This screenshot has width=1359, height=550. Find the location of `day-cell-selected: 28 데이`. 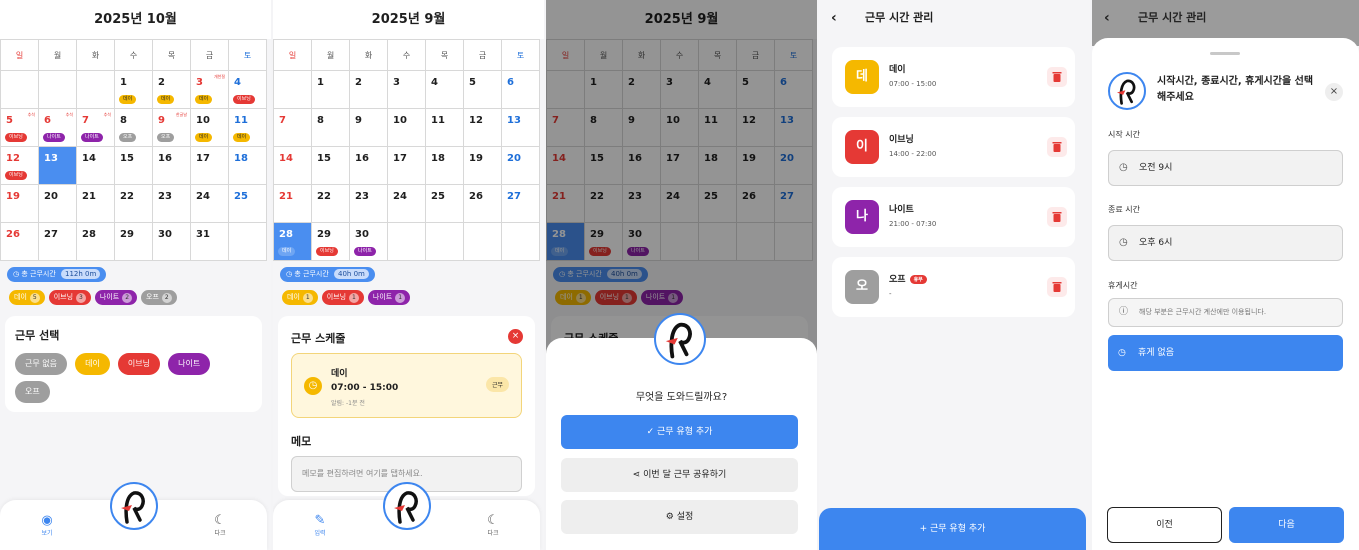

day-cell-selected: 28 데이 is located at coordinates (293, 242).